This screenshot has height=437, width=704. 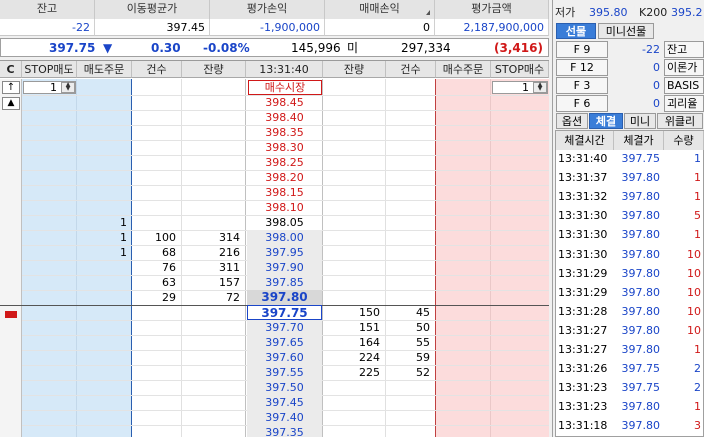 I want to click on futures-code: F 6, so click(x=582, y=103).